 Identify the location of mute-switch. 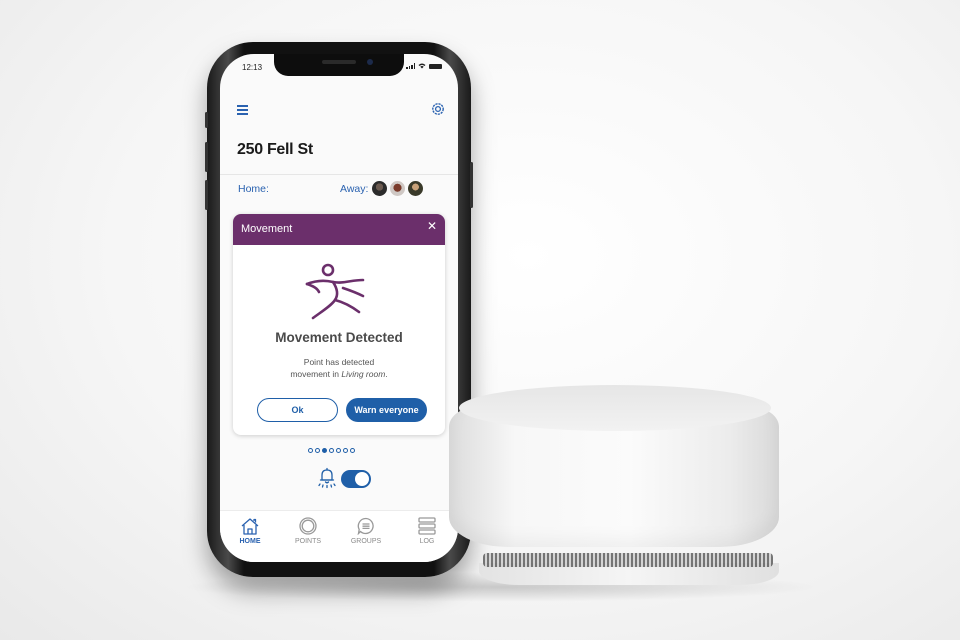
(206, 120).